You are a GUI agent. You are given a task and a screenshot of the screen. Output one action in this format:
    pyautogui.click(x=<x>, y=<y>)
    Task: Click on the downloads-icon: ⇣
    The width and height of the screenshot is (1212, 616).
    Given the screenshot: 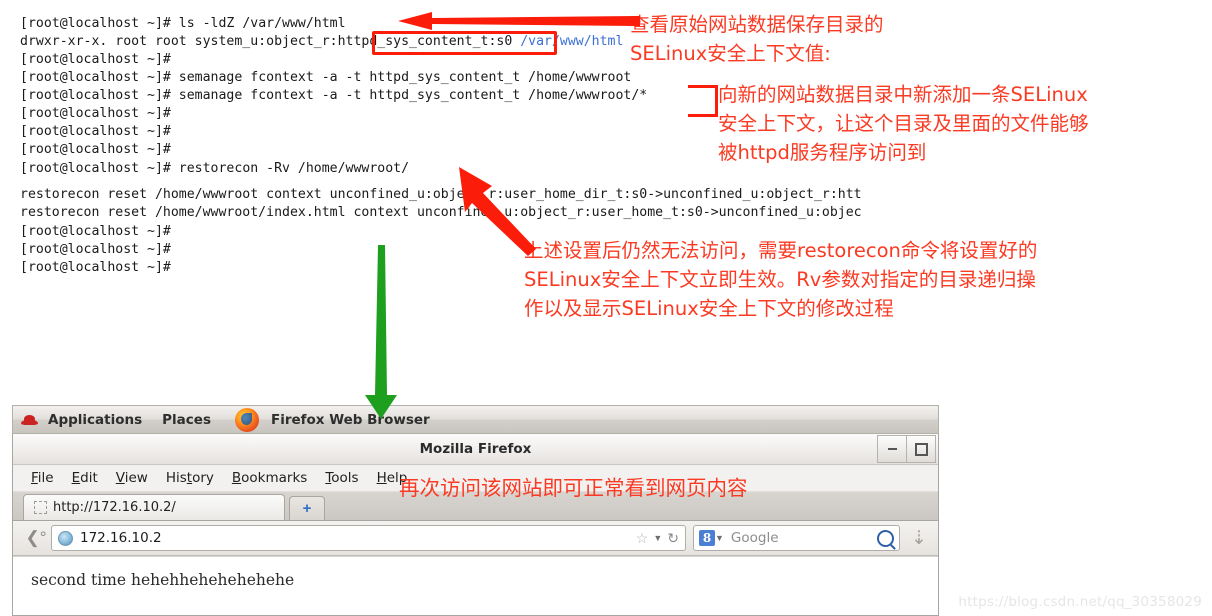 What is the action you would take?
    pyautogui.click(x=919, y=538)
    